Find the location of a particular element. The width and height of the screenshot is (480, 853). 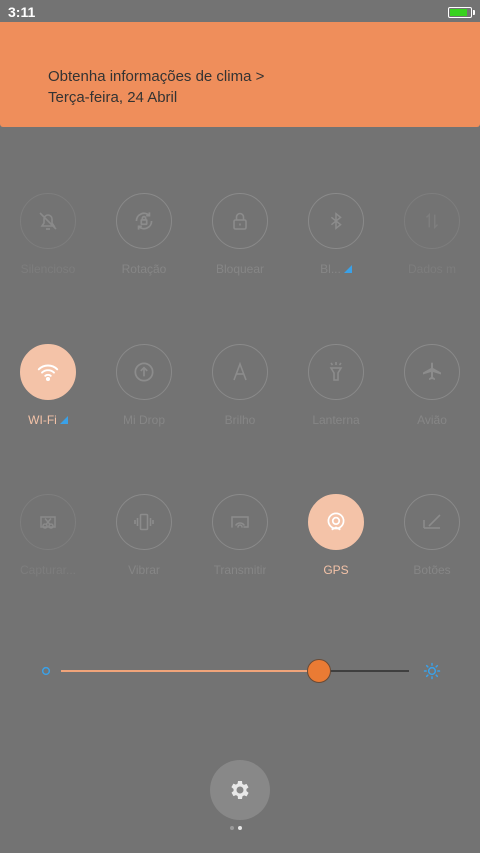

toggle-screenshot-button is located at coordinates (48, 522).